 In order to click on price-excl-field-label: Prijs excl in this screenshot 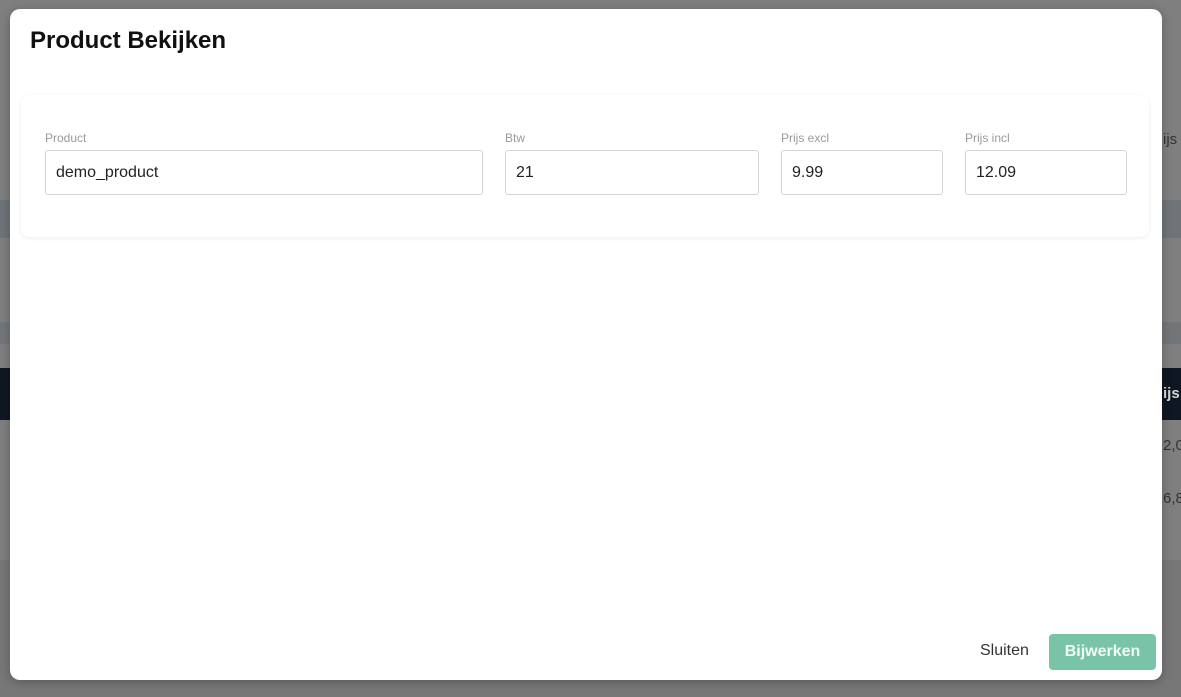, I will do `click(805, 138)`.